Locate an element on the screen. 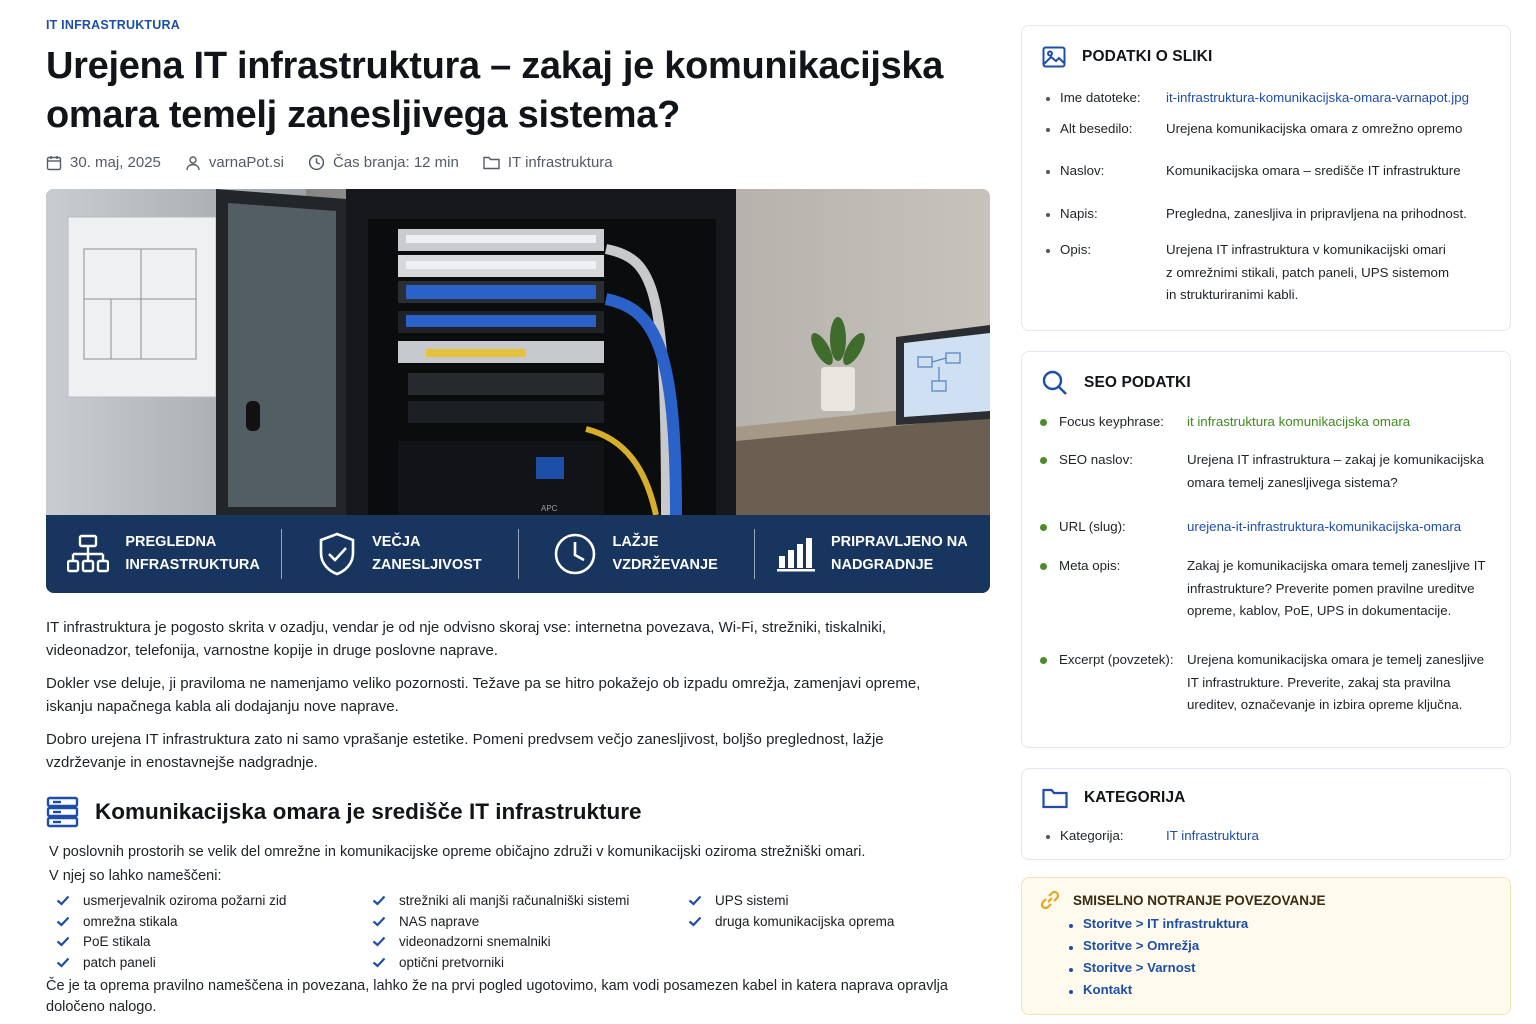  meta-author-text: varnaPot.si is located at coordinates (246, 162).